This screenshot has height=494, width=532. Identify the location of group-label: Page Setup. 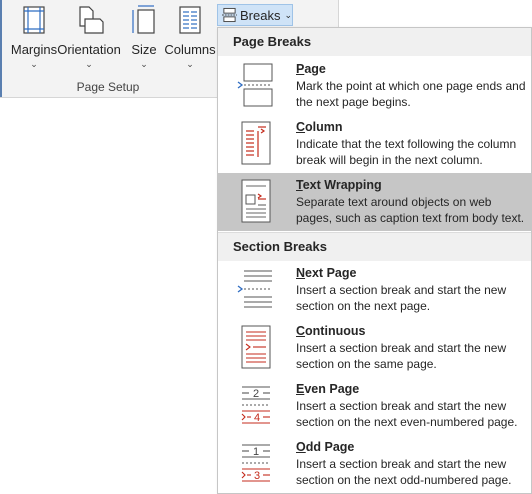
(108, 87).